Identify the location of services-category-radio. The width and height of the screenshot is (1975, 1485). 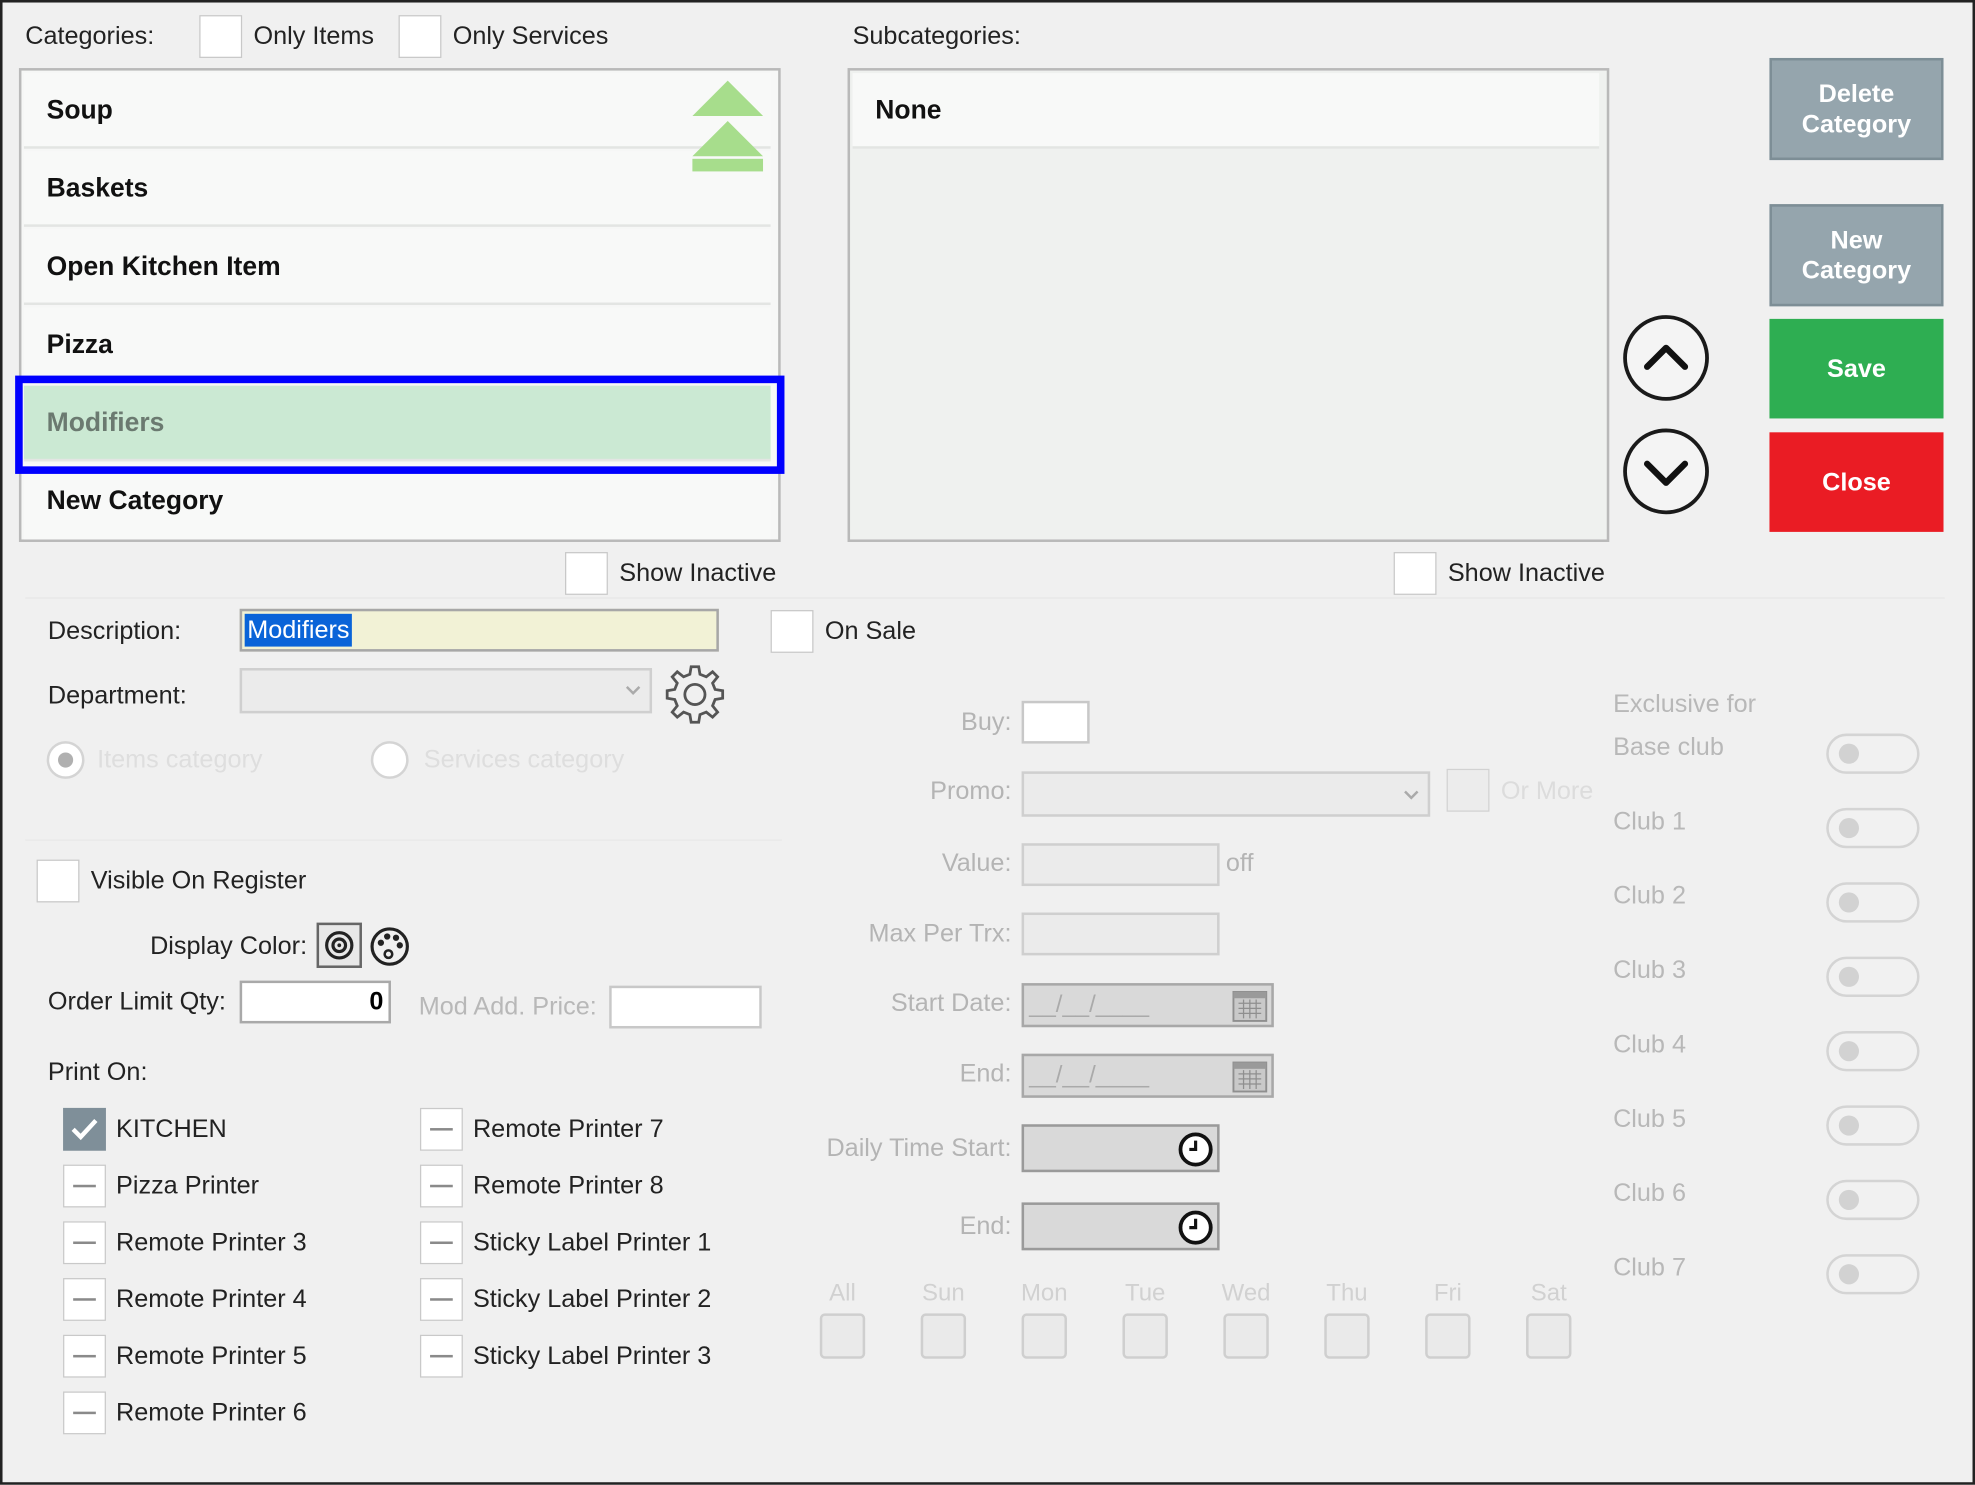
(389, 760).